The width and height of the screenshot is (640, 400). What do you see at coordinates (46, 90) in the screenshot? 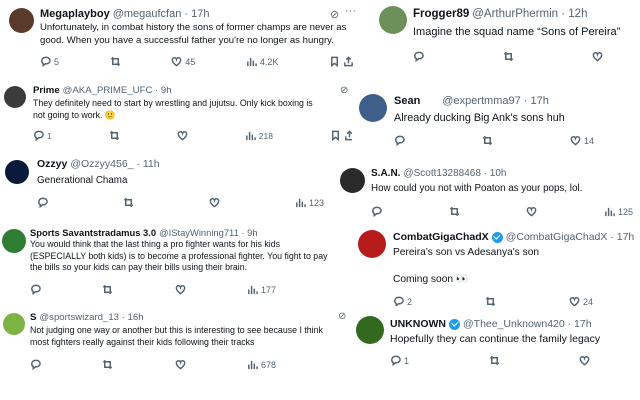
I see `author-name: Prime` at bounding box center [46, 90].